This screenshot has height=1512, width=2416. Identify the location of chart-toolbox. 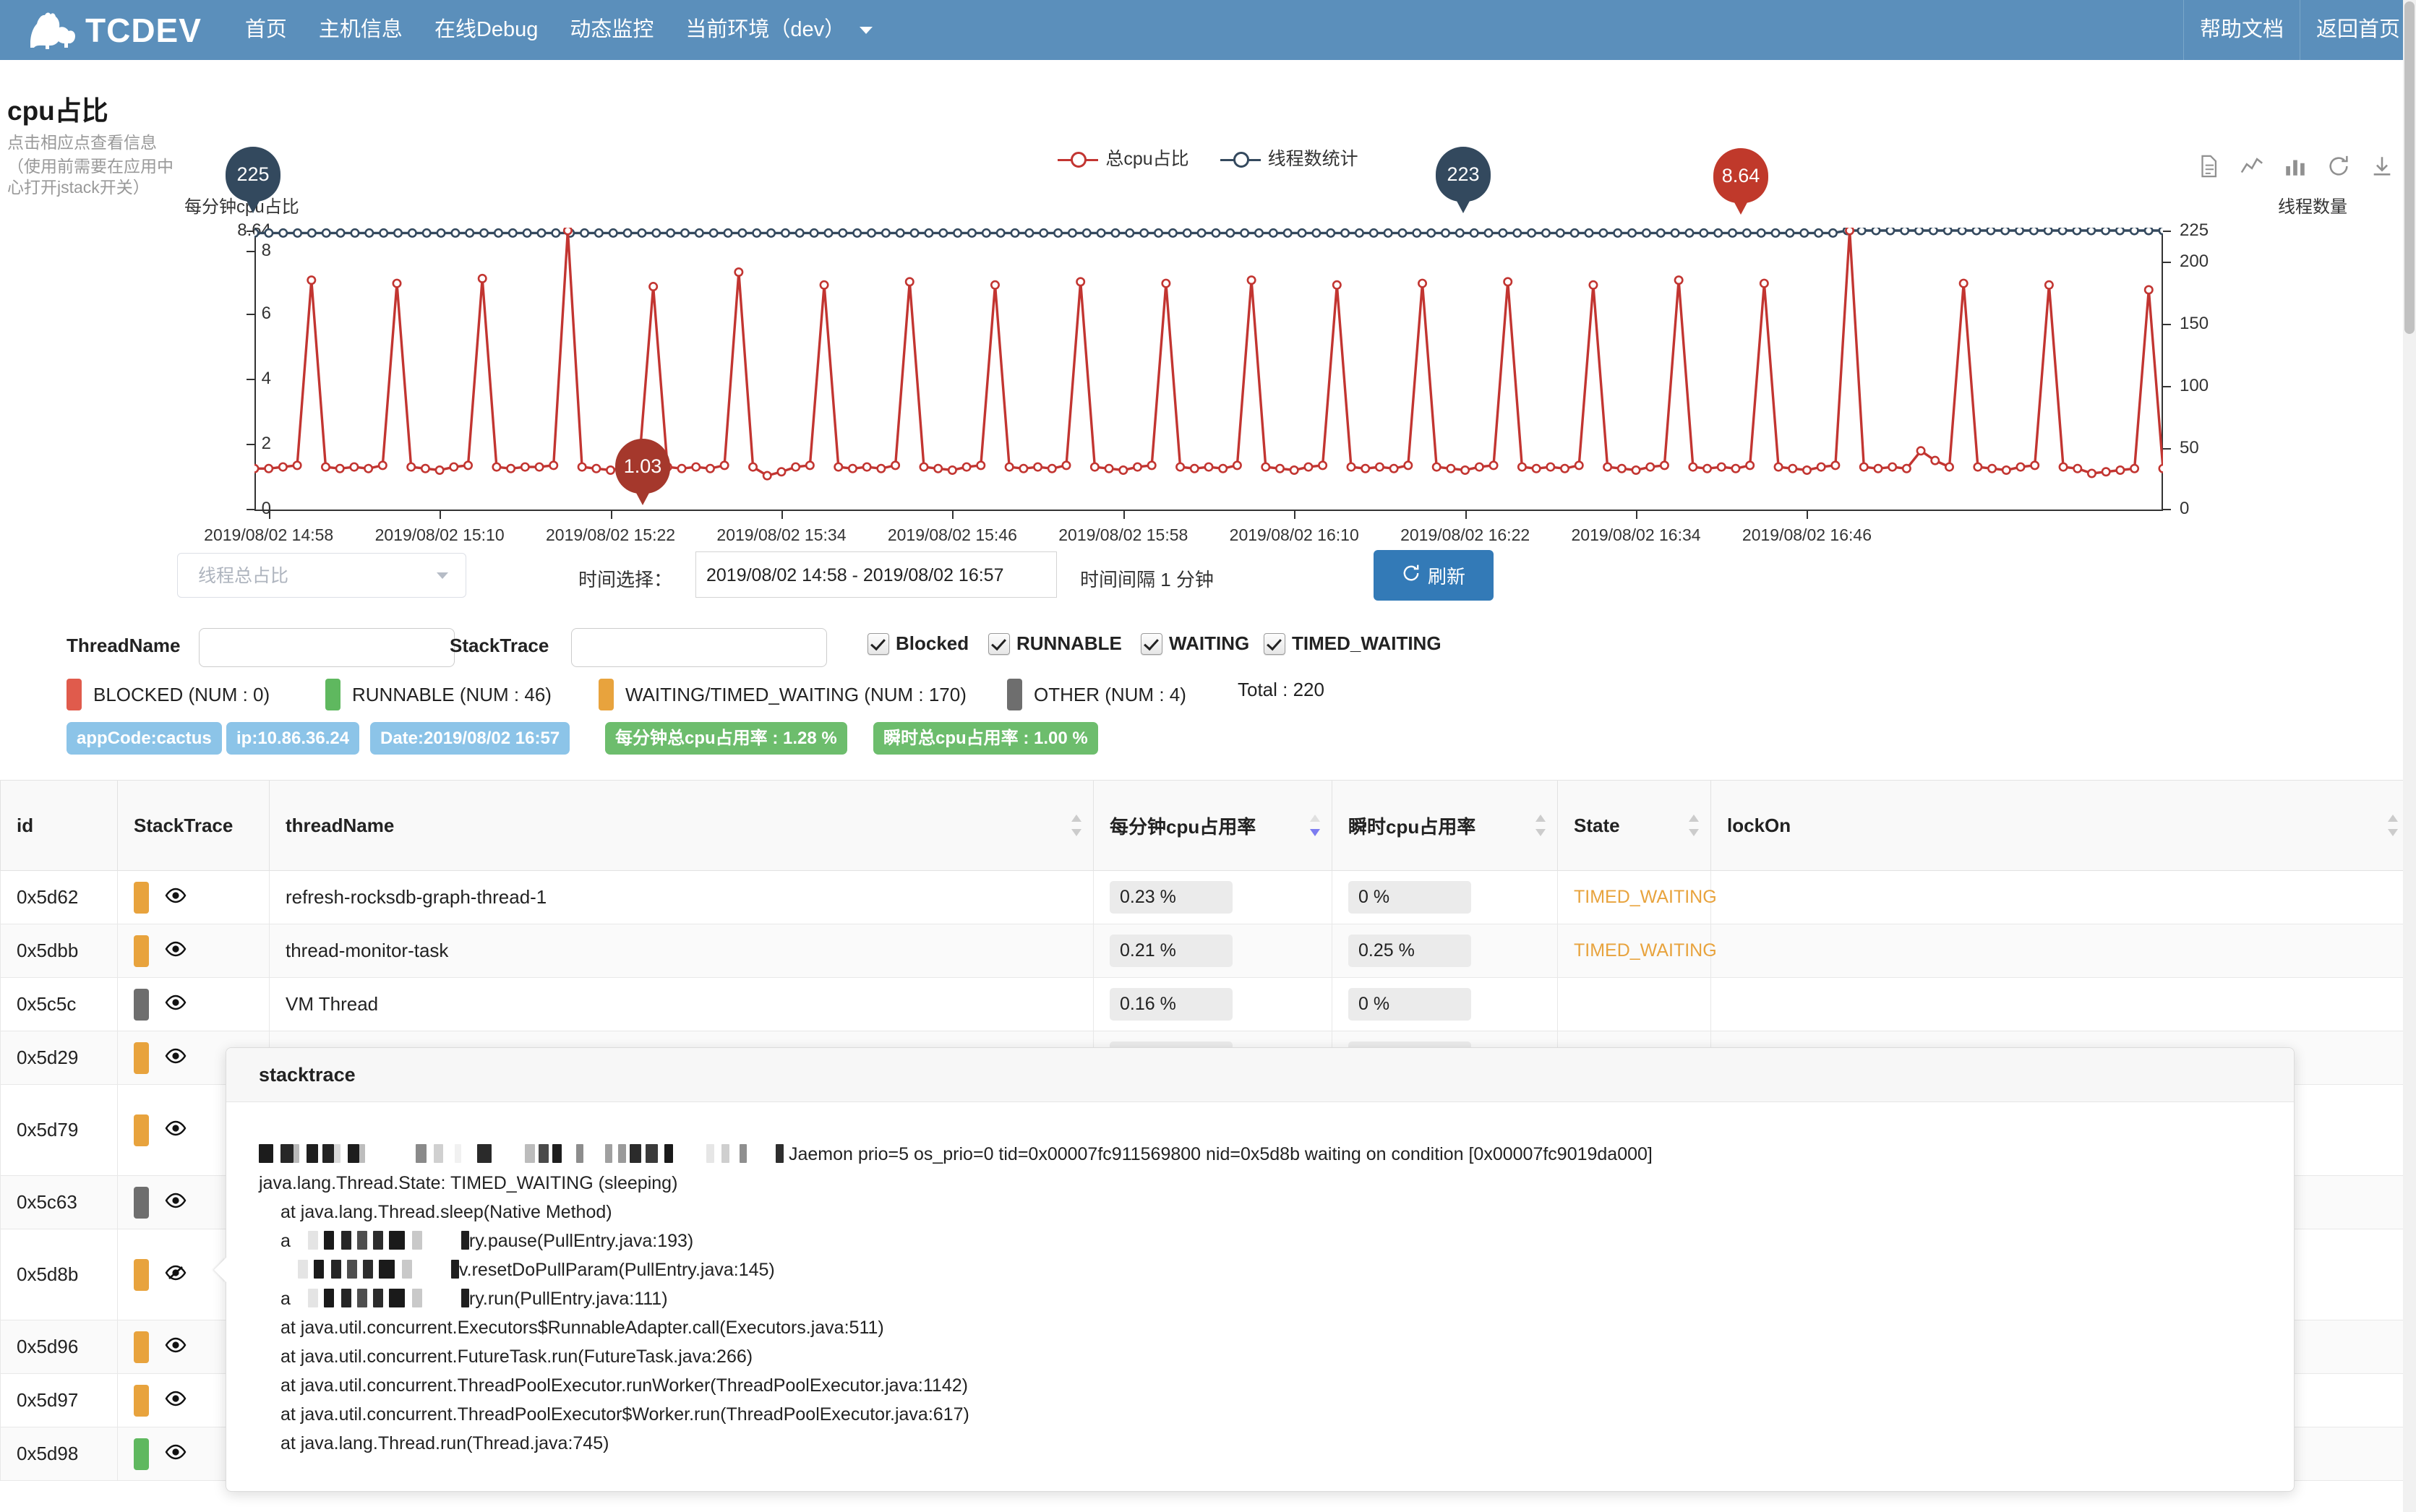
(2295, 166).